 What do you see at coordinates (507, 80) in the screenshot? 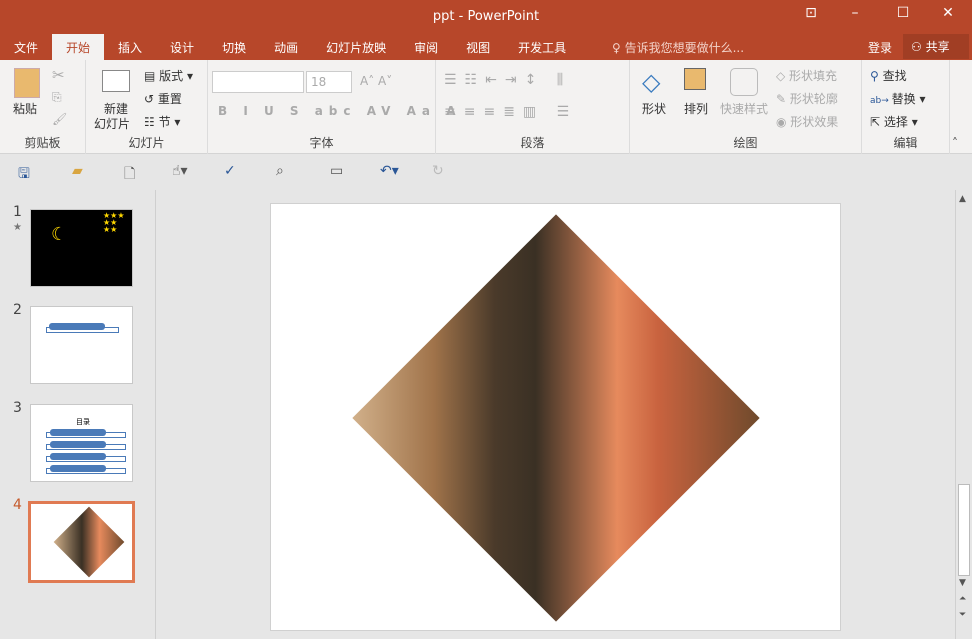
I see `list-icons: ☰☷⇤⇥↕ ⫼` at bounding box center [507, 80].